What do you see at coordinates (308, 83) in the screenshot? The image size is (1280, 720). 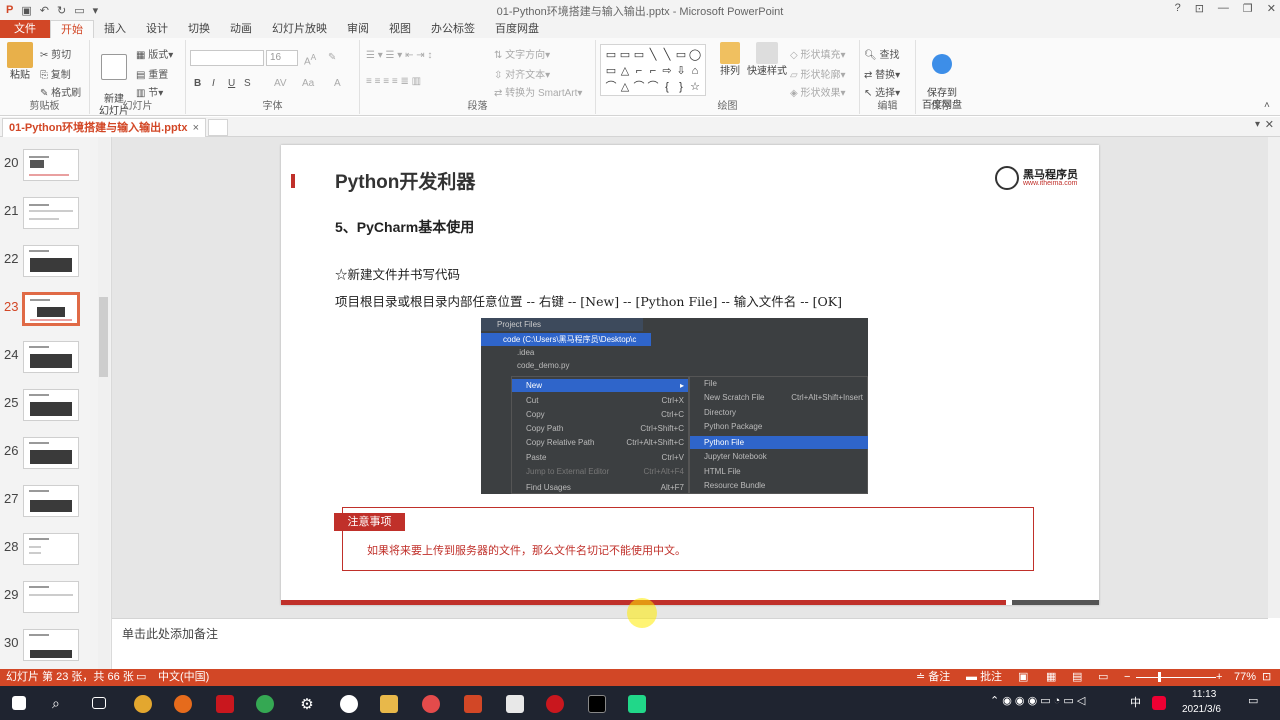 I see `change-case-button: Aa` at bounding box center [308, 83].